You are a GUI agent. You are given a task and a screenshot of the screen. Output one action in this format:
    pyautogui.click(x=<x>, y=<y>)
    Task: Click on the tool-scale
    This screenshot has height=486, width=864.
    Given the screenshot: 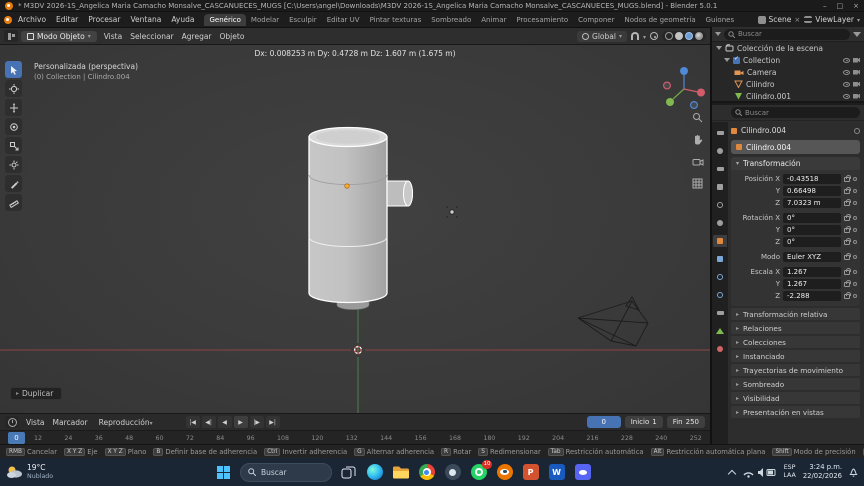 What is the action you would take?
    pyautogui.click(x=13, y=145)
    